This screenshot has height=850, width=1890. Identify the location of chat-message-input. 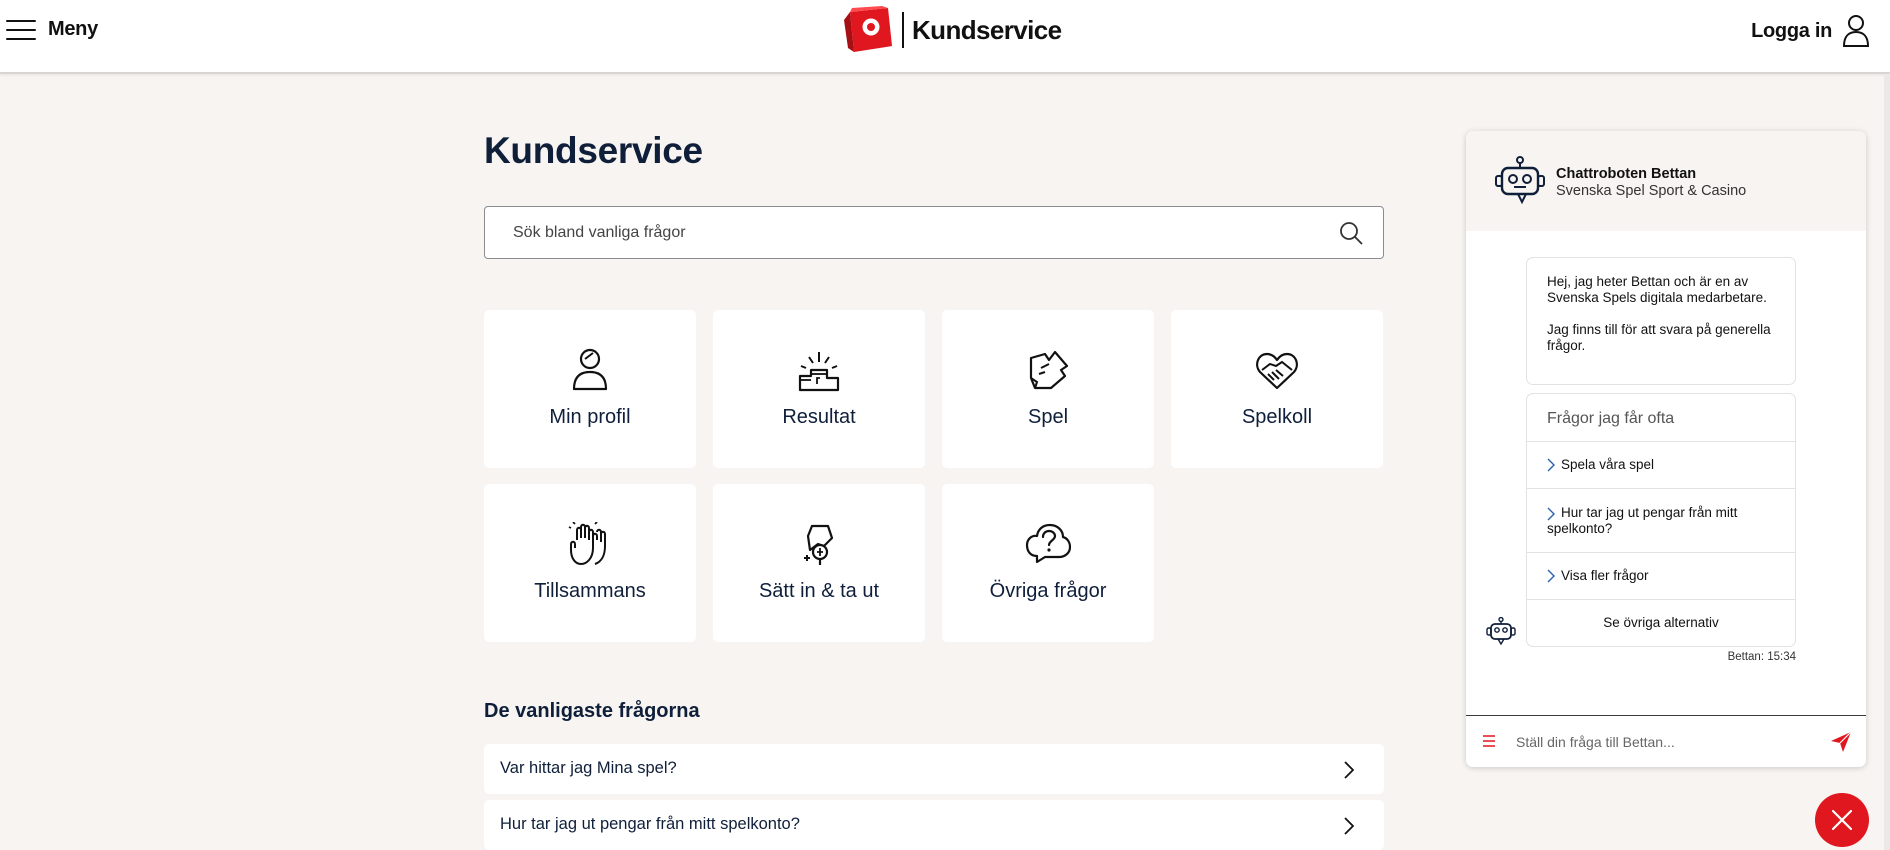
(1661, 742).